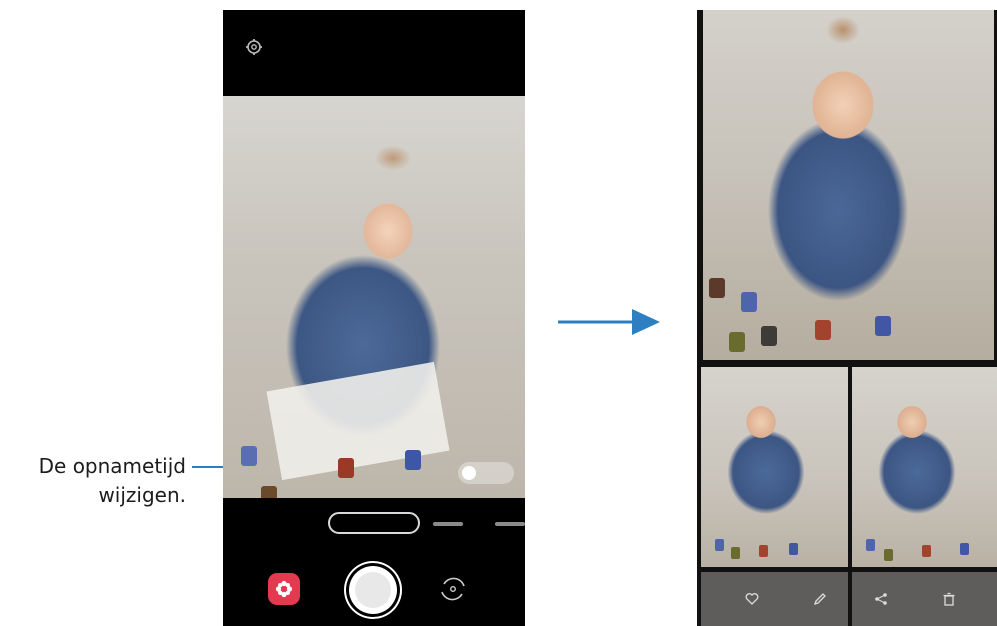 The height and width of the screenshot is (626, 997). What do you see at coordinates (949, 599) in the screenshot?
I see `delete-icon` at bounding box center [949, 599].